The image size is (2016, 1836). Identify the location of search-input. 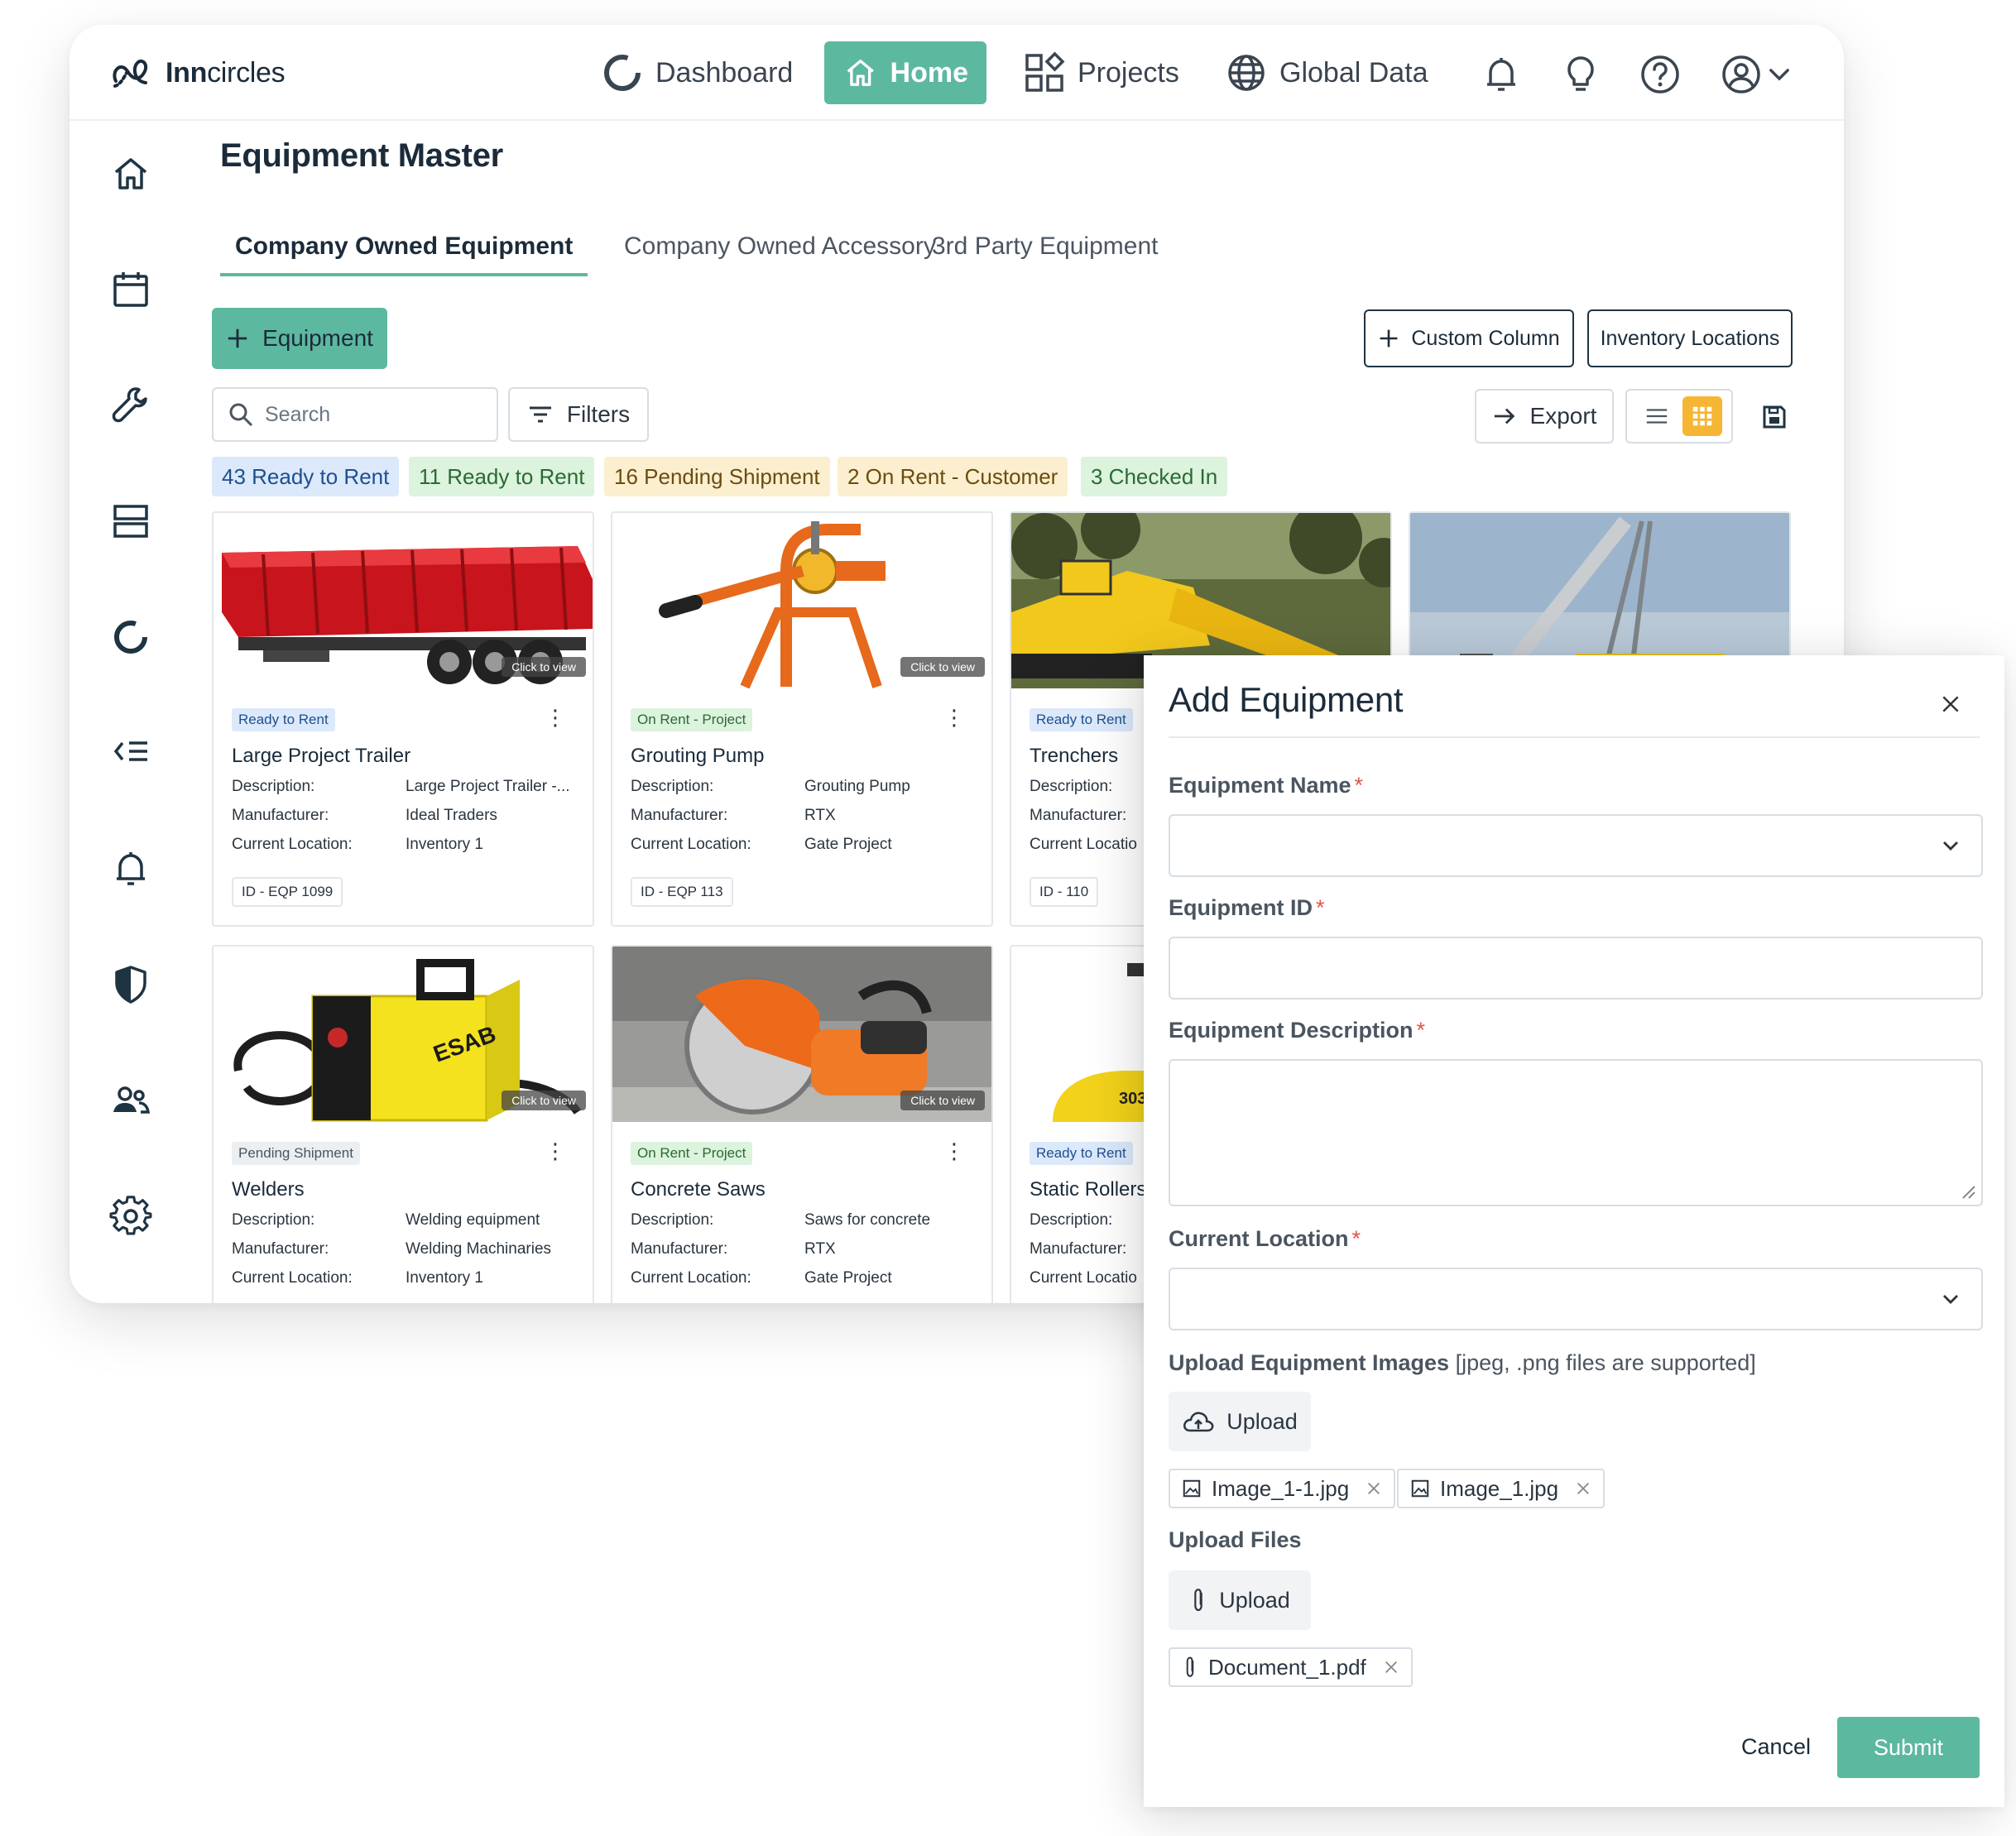
(364, 414).